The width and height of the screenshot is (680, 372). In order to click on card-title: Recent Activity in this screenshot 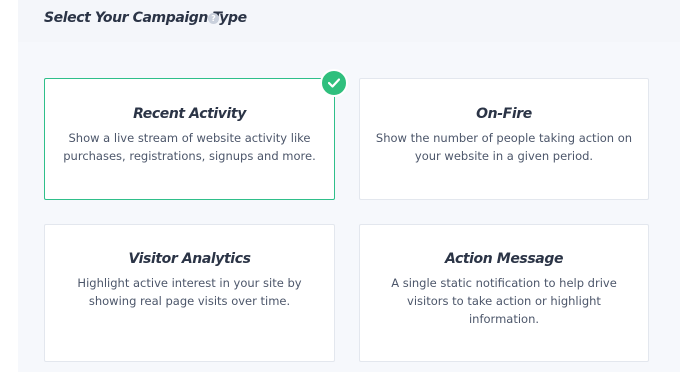, I will do `click(189, 114)`.